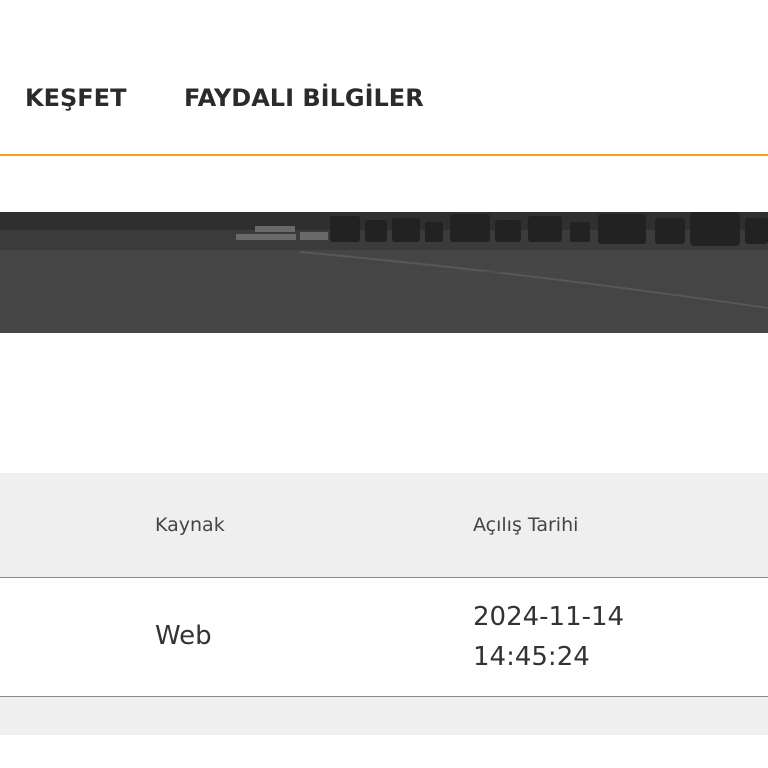 This screenshot has height=768, width=768. I want to click on cell-acilis-time: 14:45:24, so click(531, 657).